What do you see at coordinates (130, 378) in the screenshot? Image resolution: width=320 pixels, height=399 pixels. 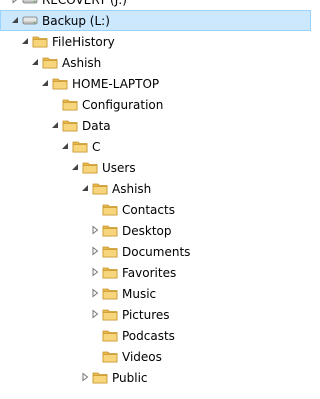 I see `tree-item-label: Public` at bounding box center [130, 378].